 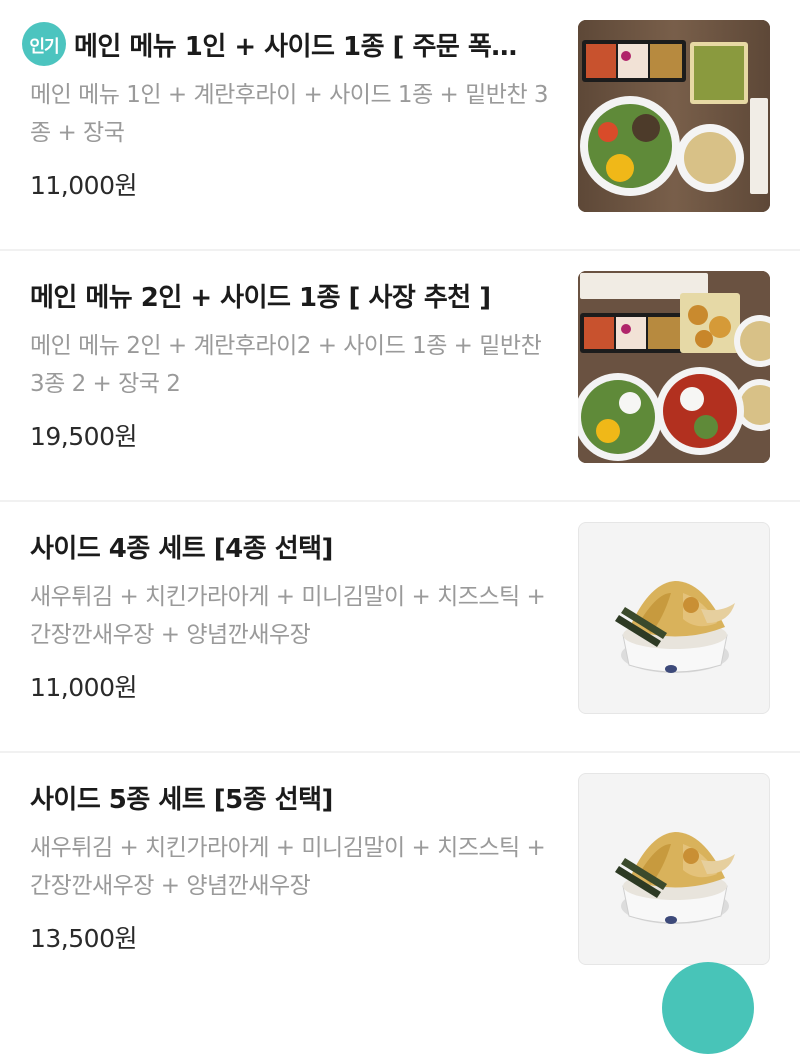 I want to click on popular-badge: 인기, so click(x=44, y=44).